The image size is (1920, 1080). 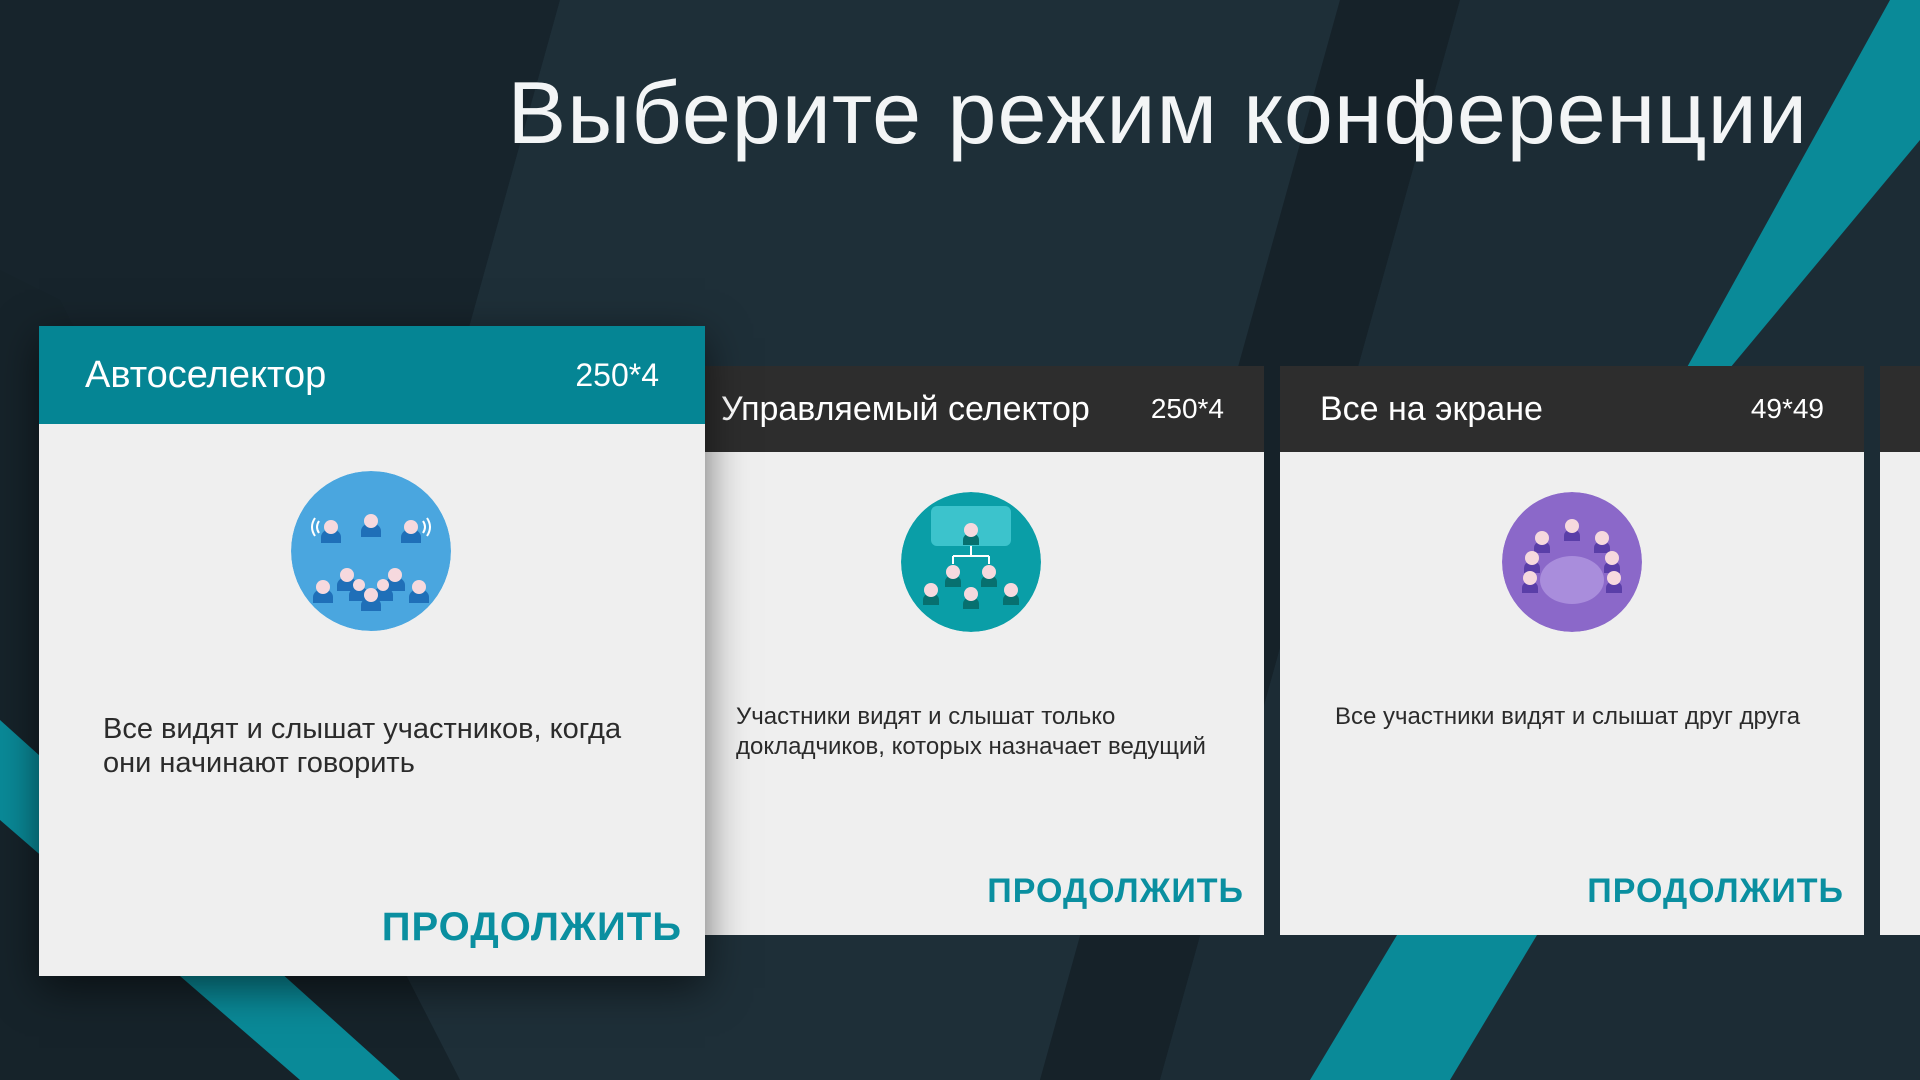 I want to click on mode-card-partial, so click(x=1900, y=650).